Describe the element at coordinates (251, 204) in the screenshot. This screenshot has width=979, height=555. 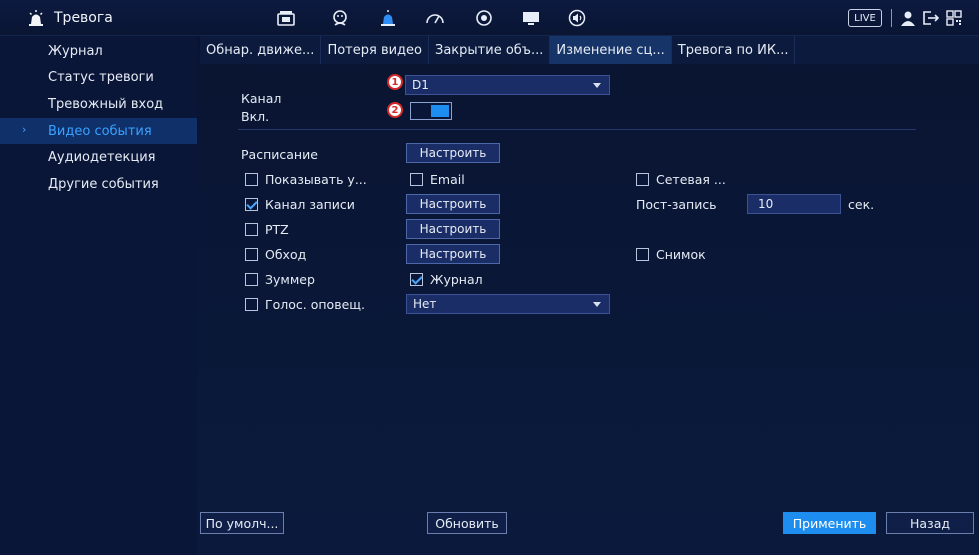
I see `record-channel-checkbox` at that location.